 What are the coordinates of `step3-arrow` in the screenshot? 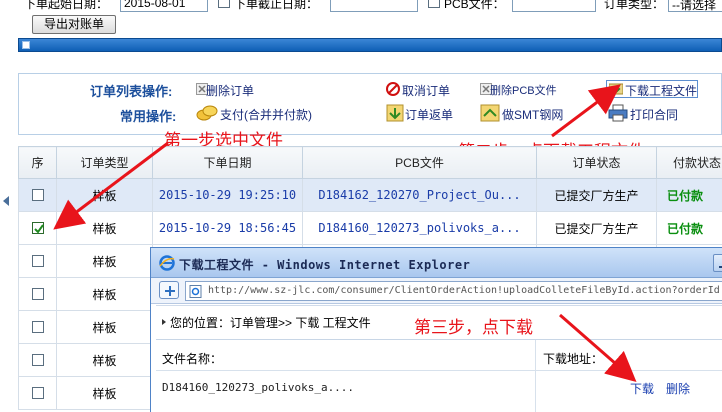 It's located at (598, 347).